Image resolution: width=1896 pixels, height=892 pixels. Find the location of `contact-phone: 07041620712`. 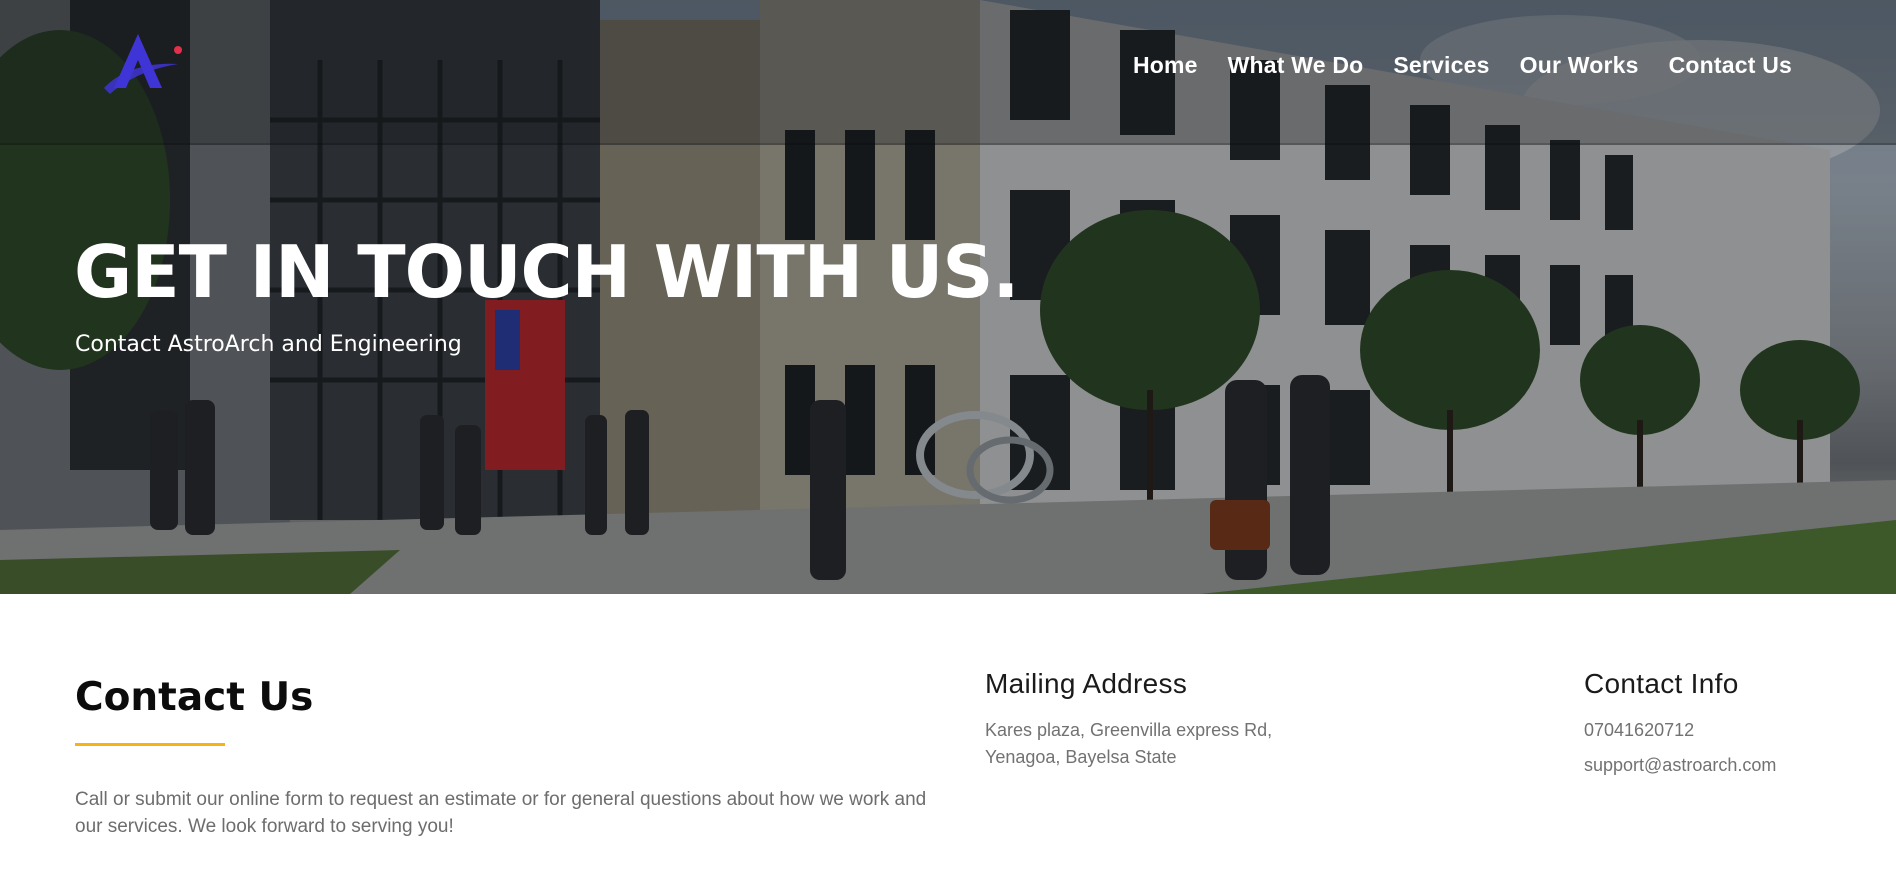

contact-phone: 07041620712 is located at coordinates (1639, 730).